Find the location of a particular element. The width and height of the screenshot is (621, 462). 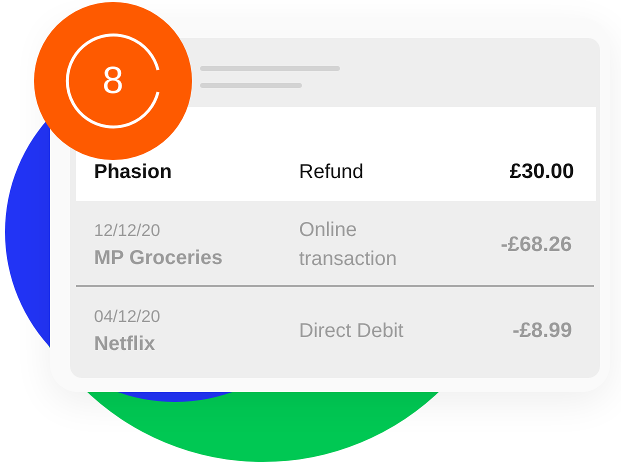

merchant-name: MP Groceries is located at coordinates (159, 258).